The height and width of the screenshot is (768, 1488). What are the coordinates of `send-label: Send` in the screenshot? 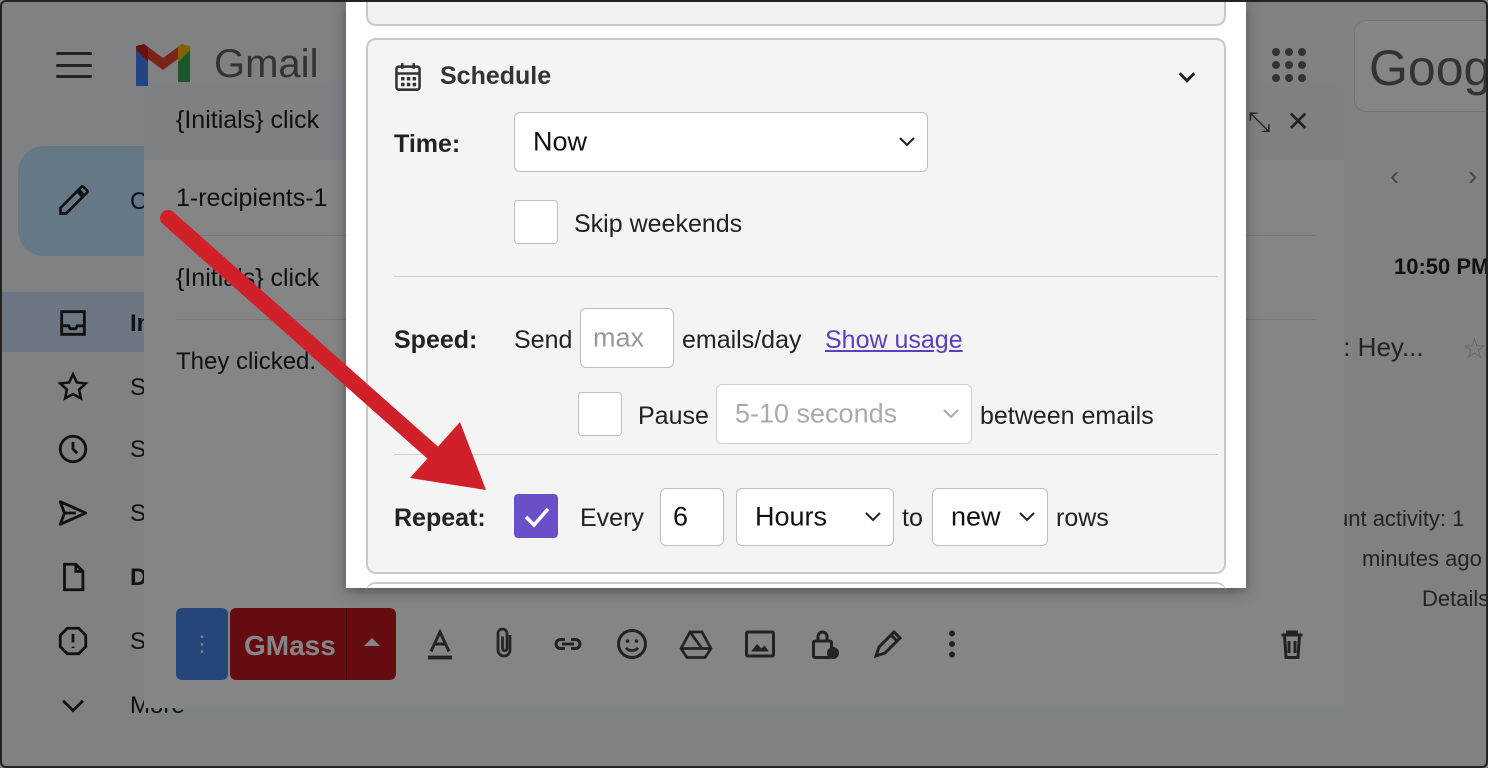 It's located at (543, 340).